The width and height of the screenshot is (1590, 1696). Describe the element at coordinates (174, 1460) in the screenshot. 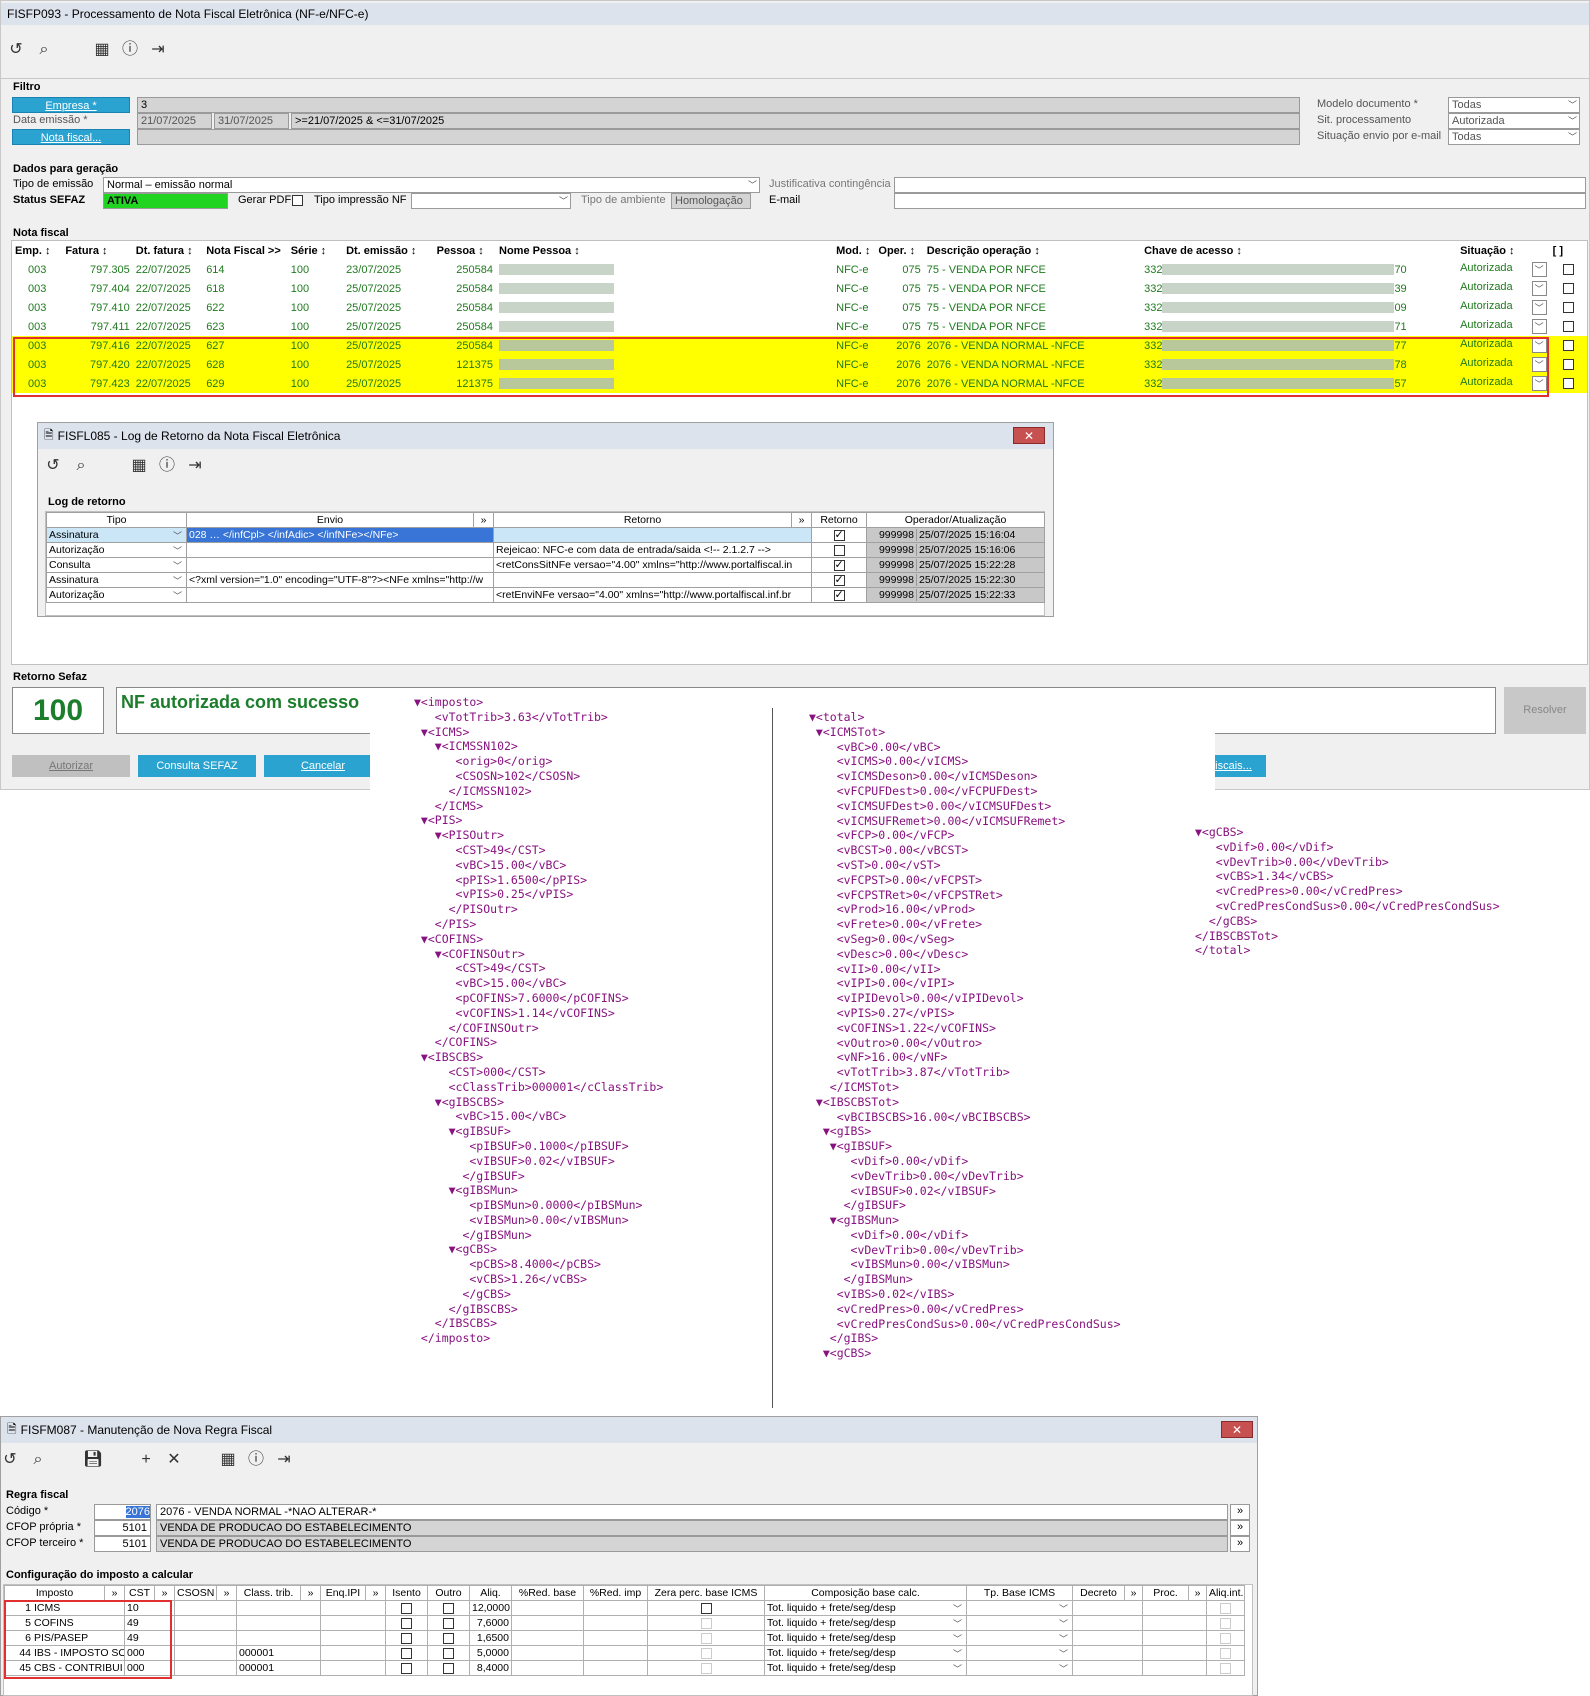

I see `delete-icon: ✕` at that location.